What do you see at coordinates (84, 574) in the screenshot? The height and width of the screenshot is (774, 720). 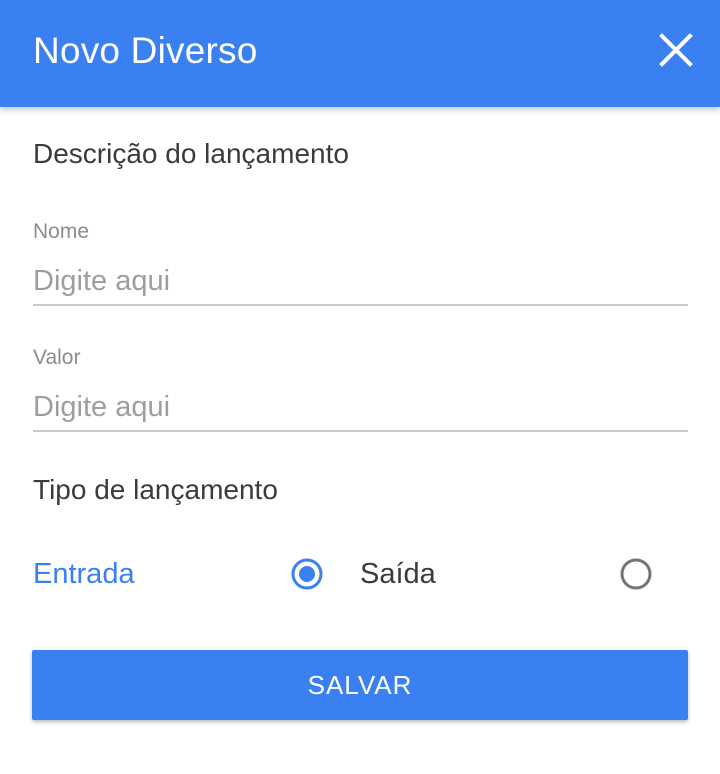 I see `radio-label-entrada: Entrada` at bounding box center [84, 574].